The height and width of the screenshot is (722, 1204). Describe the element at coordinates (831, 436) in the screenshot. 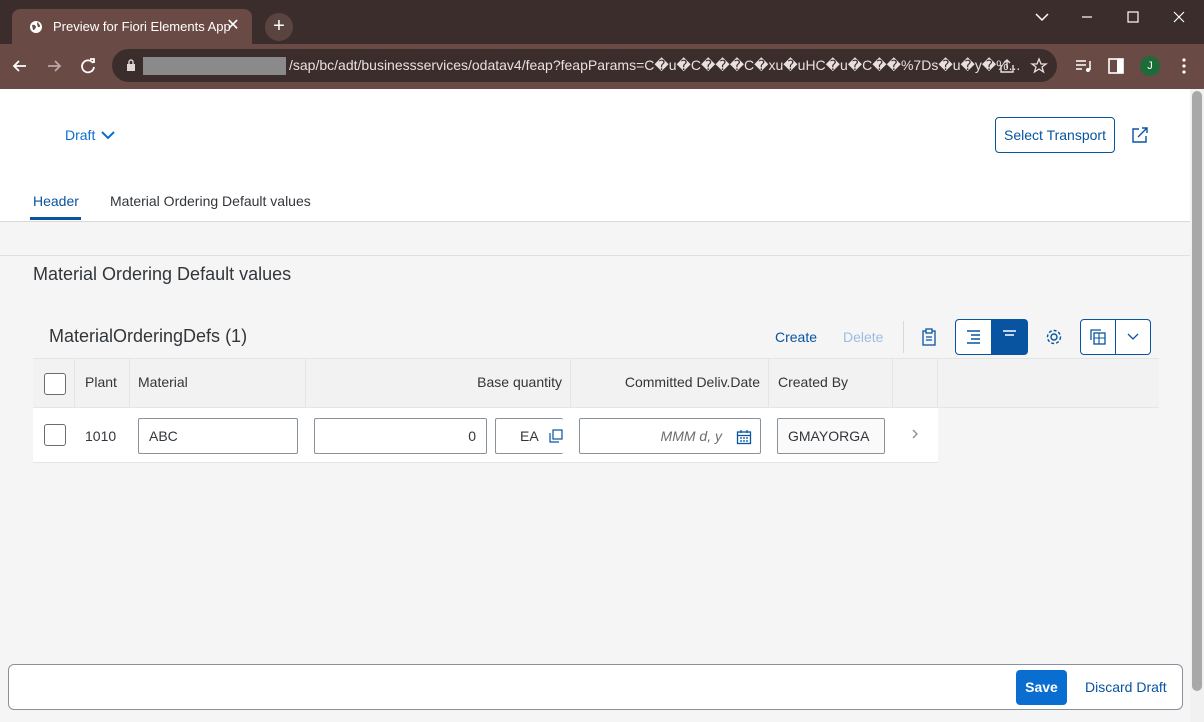

I see `created-by-field: GMAYORGA` at that location.